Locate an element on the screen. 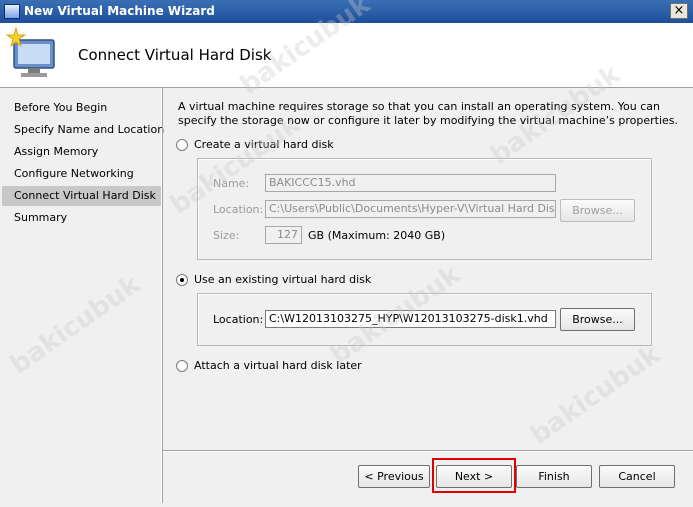 The image size is (693, 507). vhd-name-label: Name: is located at coordinates (231, 183).